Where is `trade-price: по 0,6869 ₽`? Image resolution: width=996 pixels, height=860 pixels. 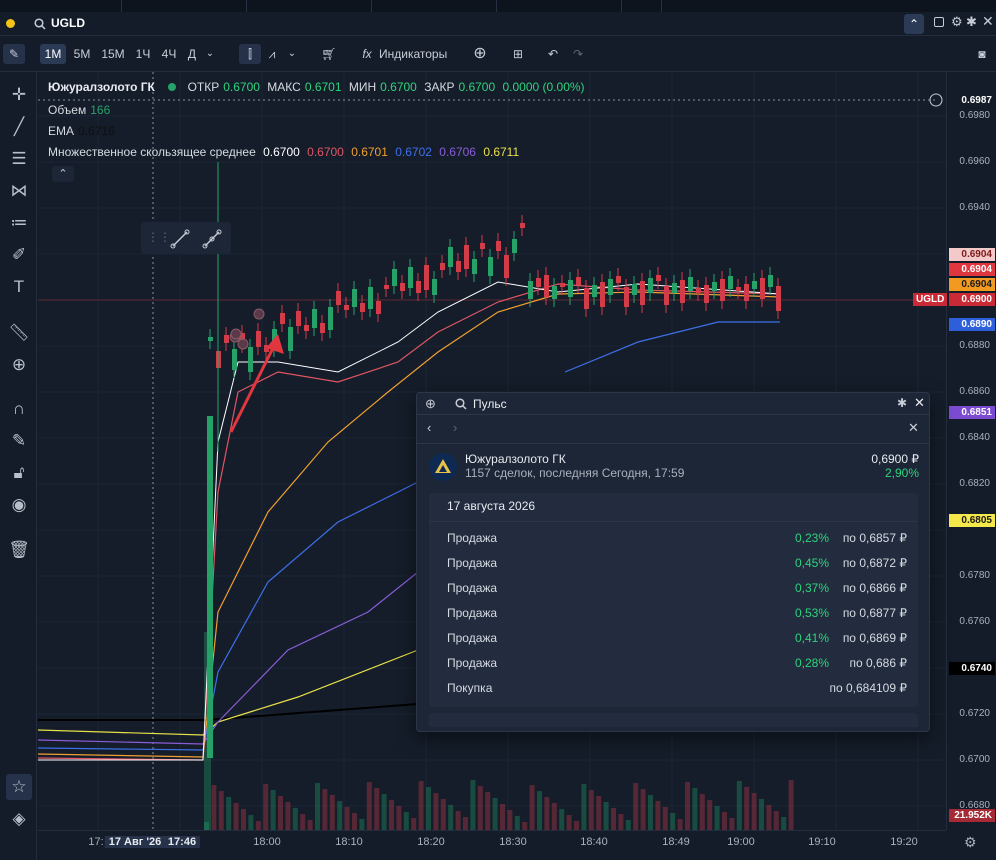
trade-price: по 0,6869 ₽ is located at coordinates (874, 638).